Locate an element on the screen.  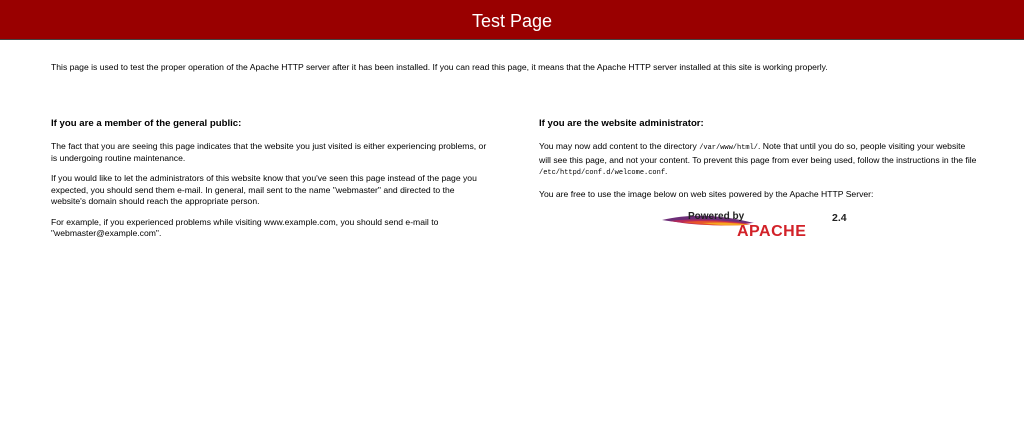
powered-by-apache-logo: Powered by 2.4 APACHE is located at coordinates (754, 225).